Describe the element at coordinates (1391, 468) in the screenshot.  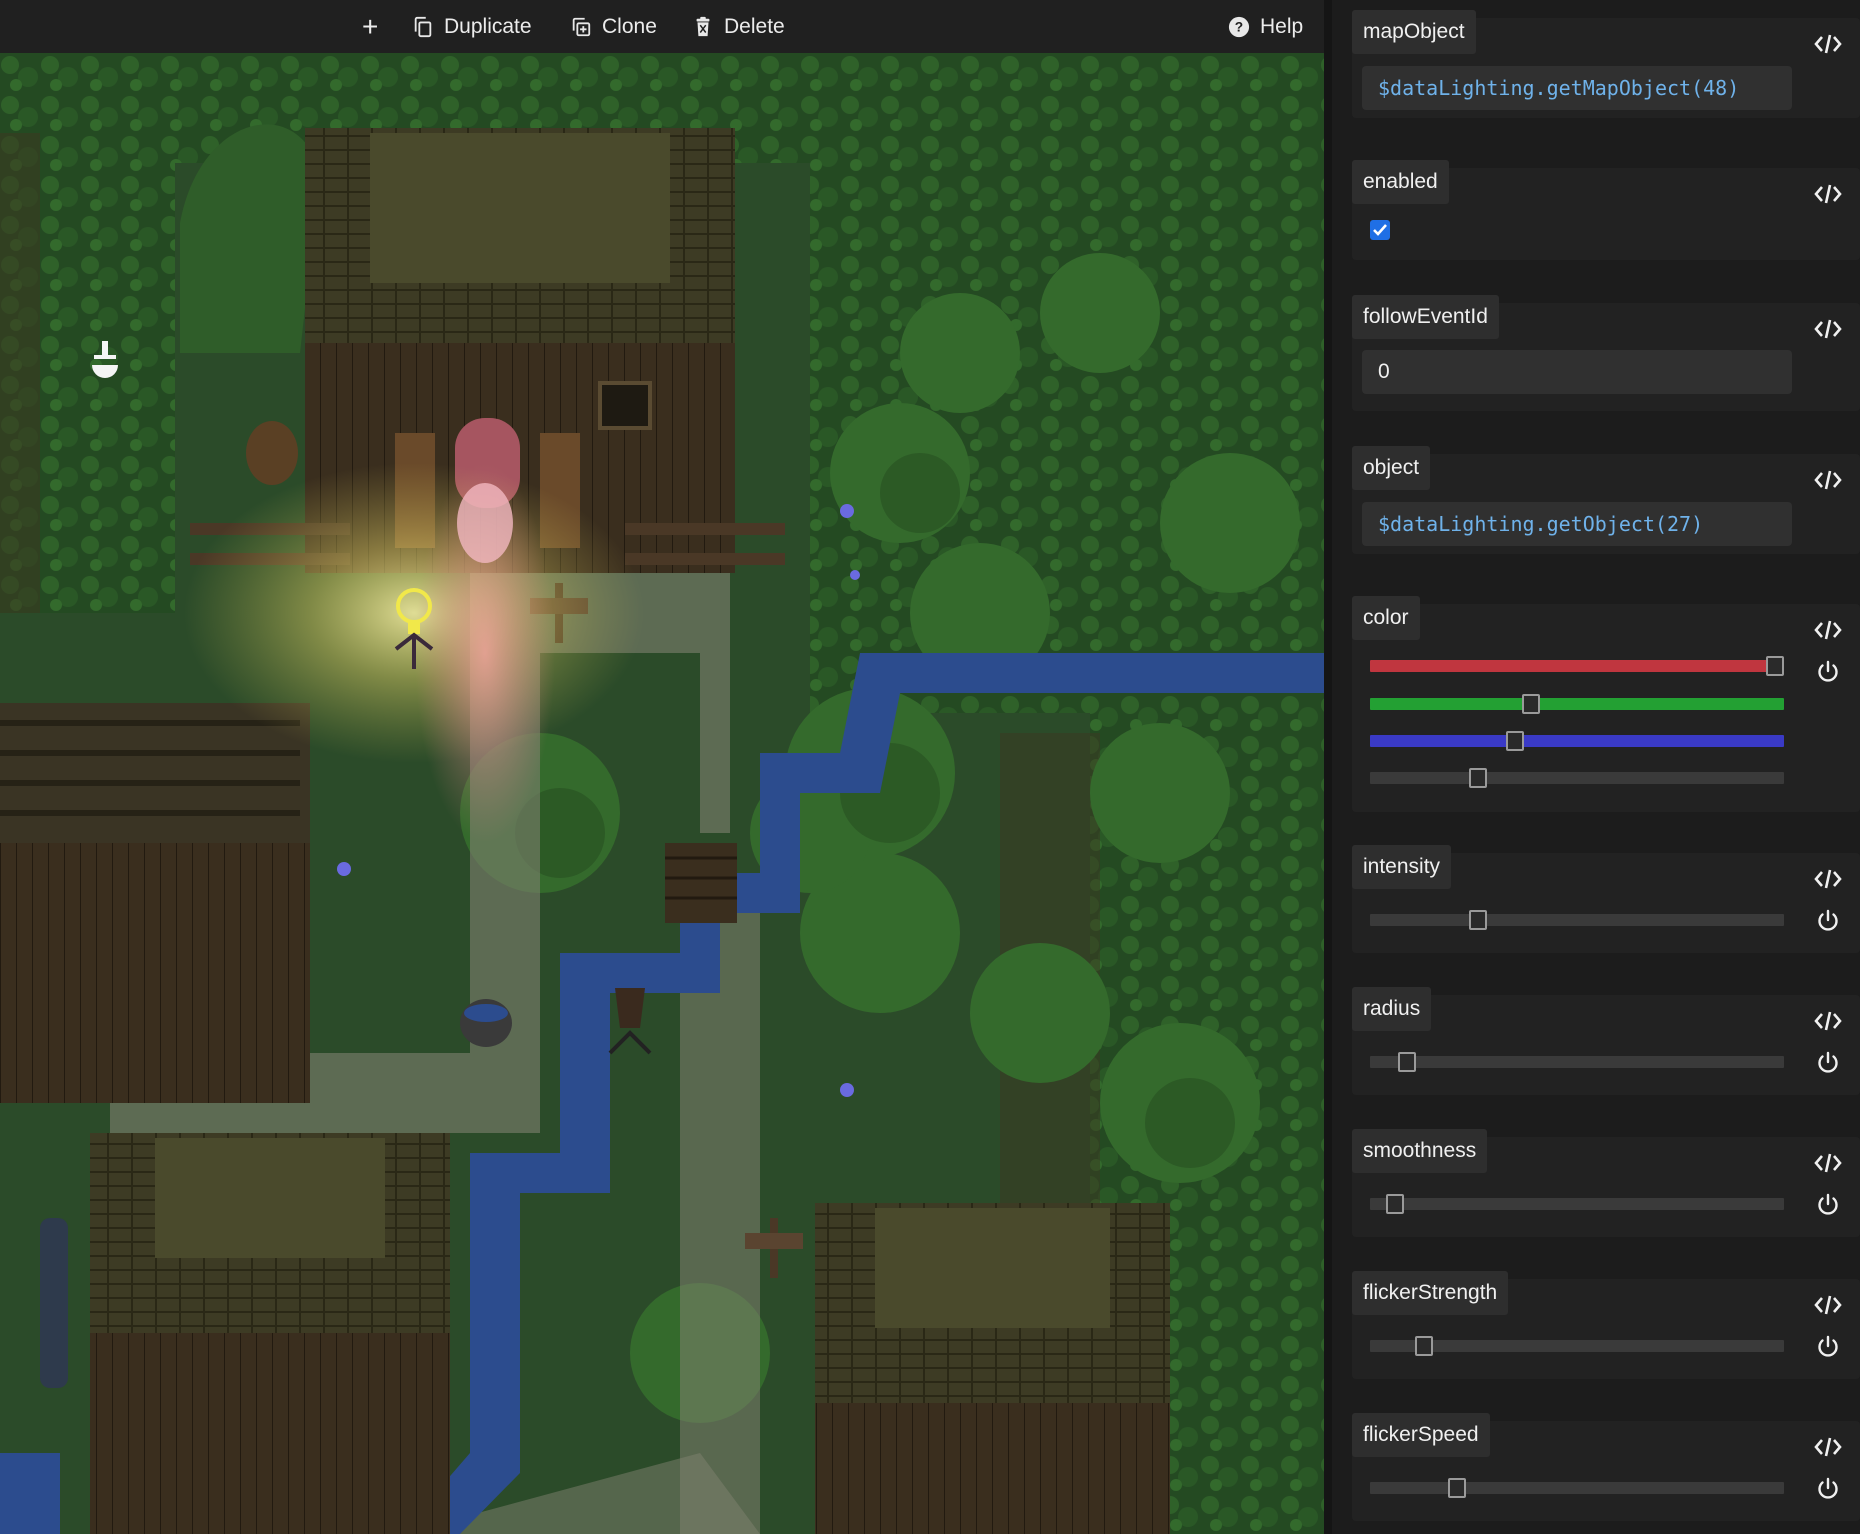
I see `prop-label: object` at that location.